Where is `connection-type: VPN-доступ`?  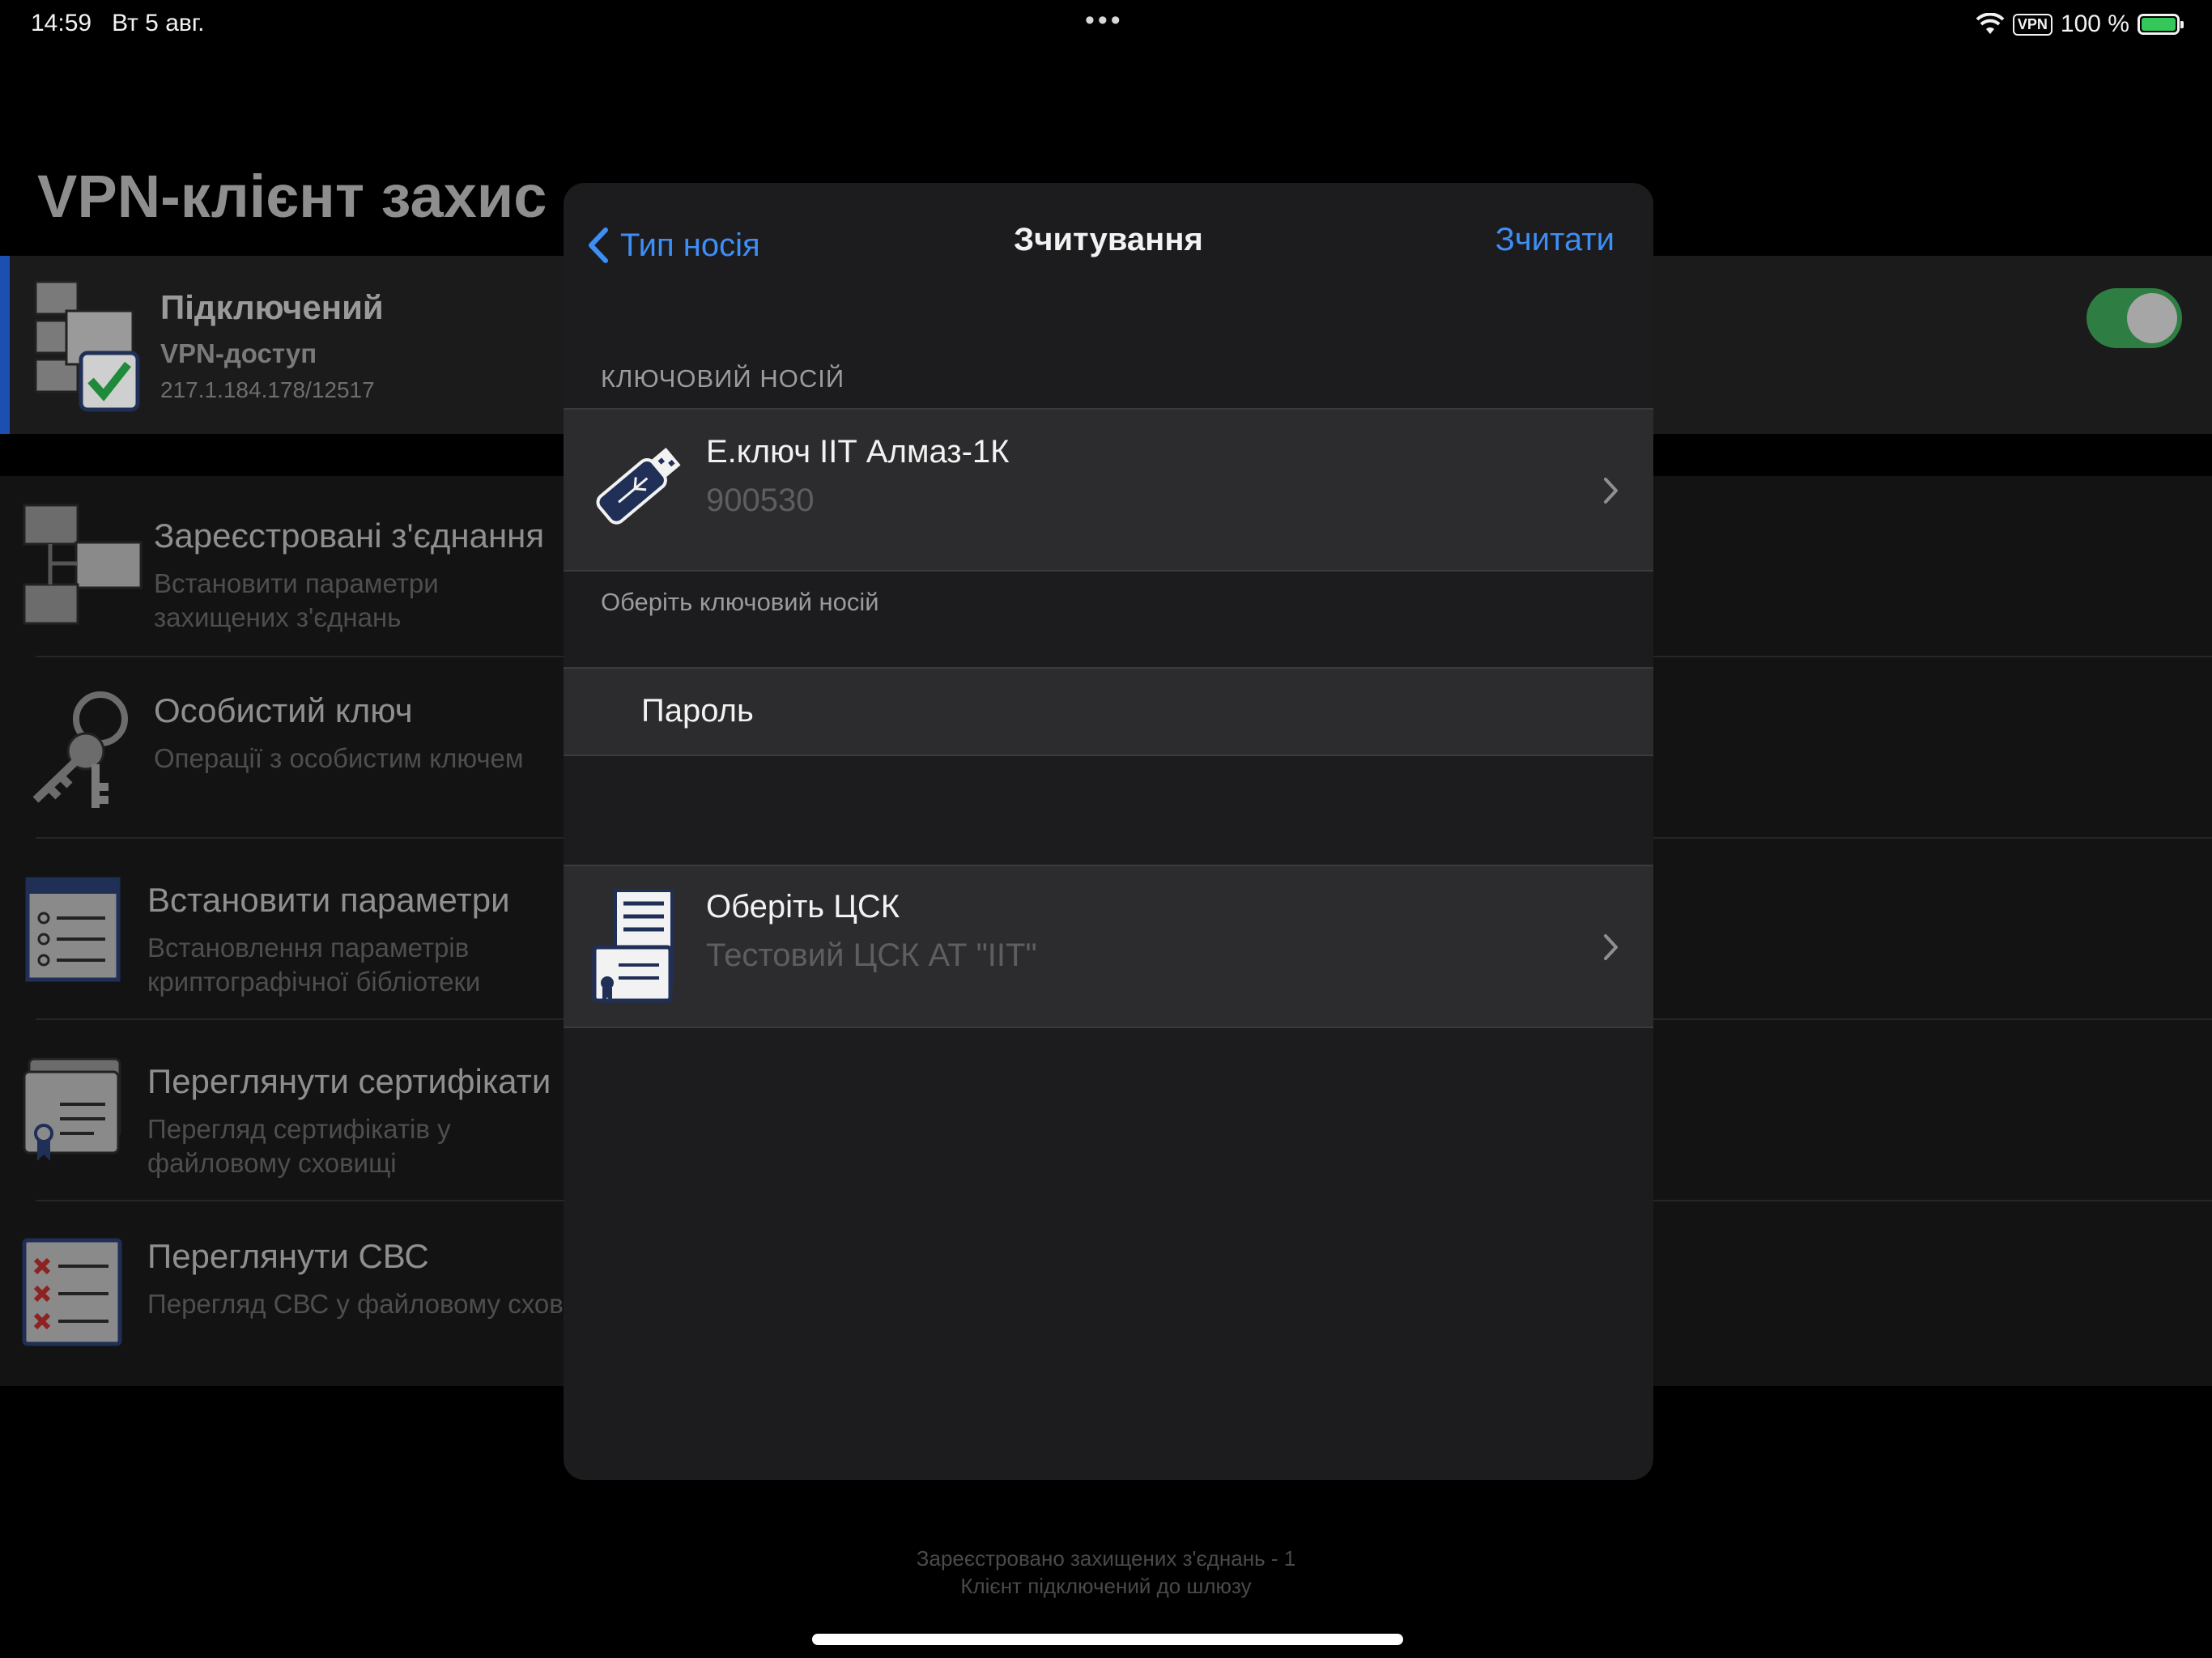
connection-type: VPN-доступ is located at coordinates (238, 353).